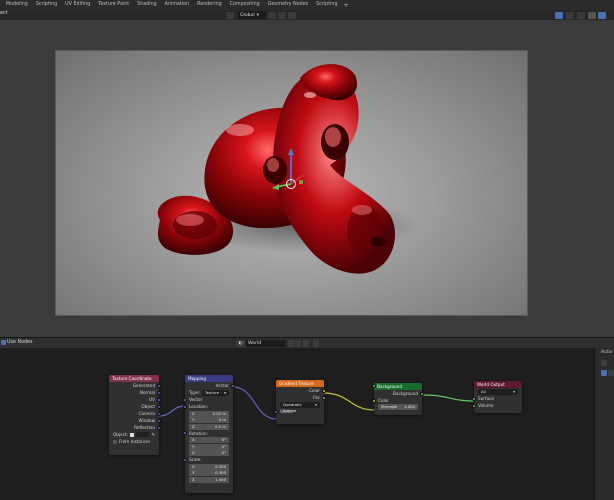 This screenshot has width=614, height=500. What do you see at coordinates (604, 363) in the screenshot?
I see `cursor-tool-icon` at bounding box center [604, 363].